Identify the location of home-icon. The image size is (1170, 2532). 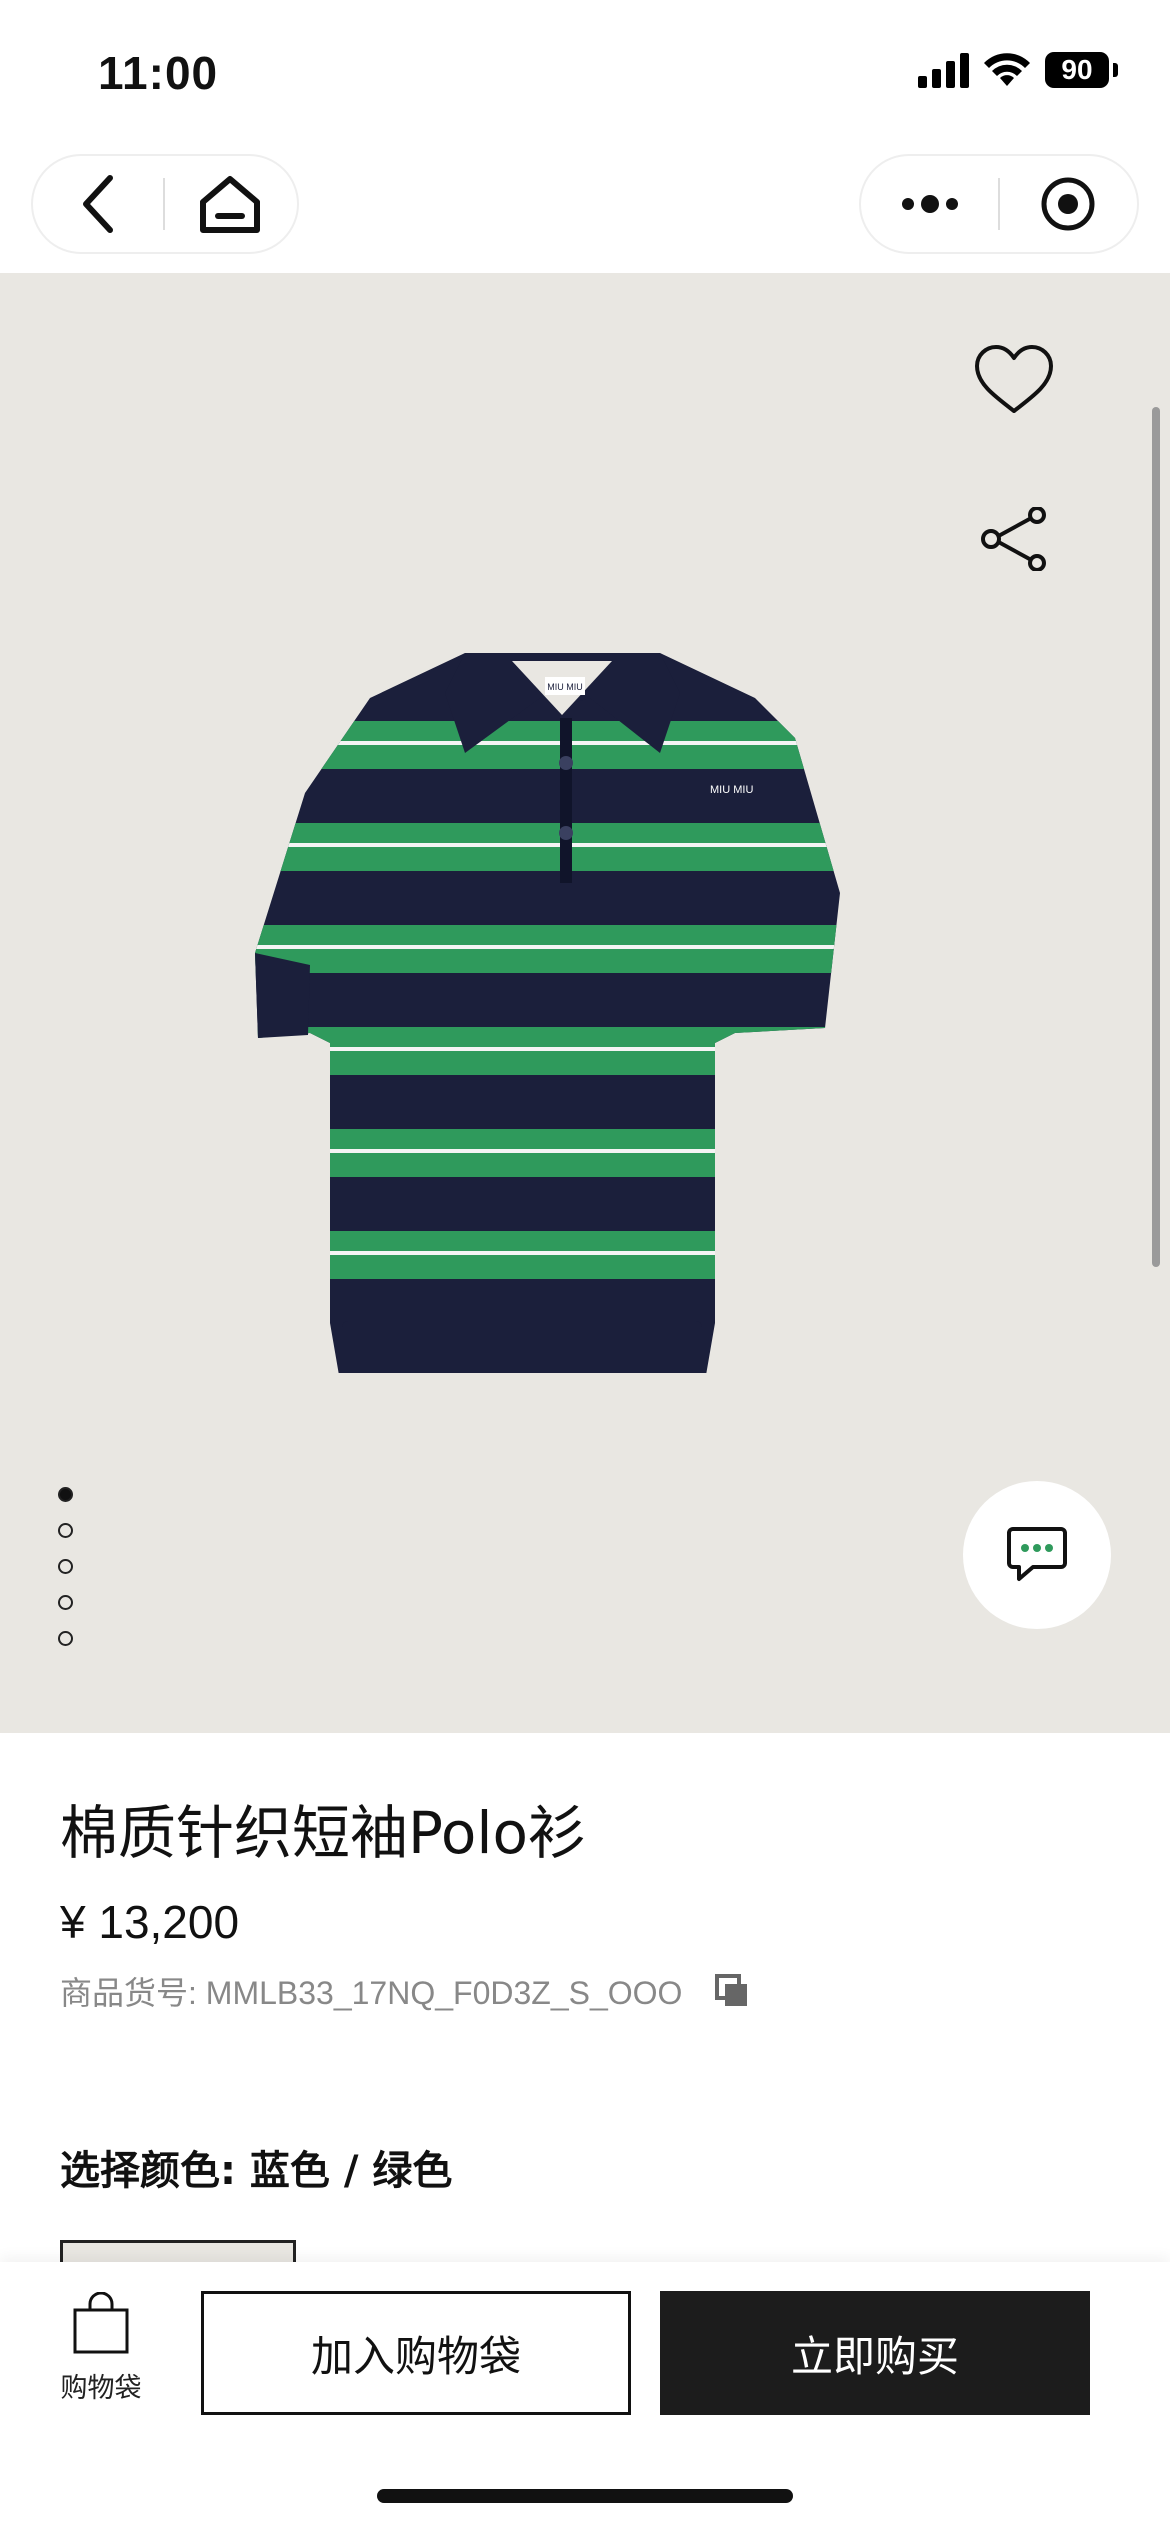
(230, 204).